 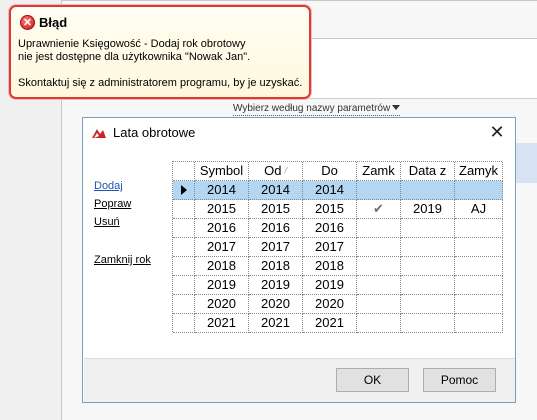 I want to click on dialog-footer: OK Pomoc, so click(x=299, y=380).